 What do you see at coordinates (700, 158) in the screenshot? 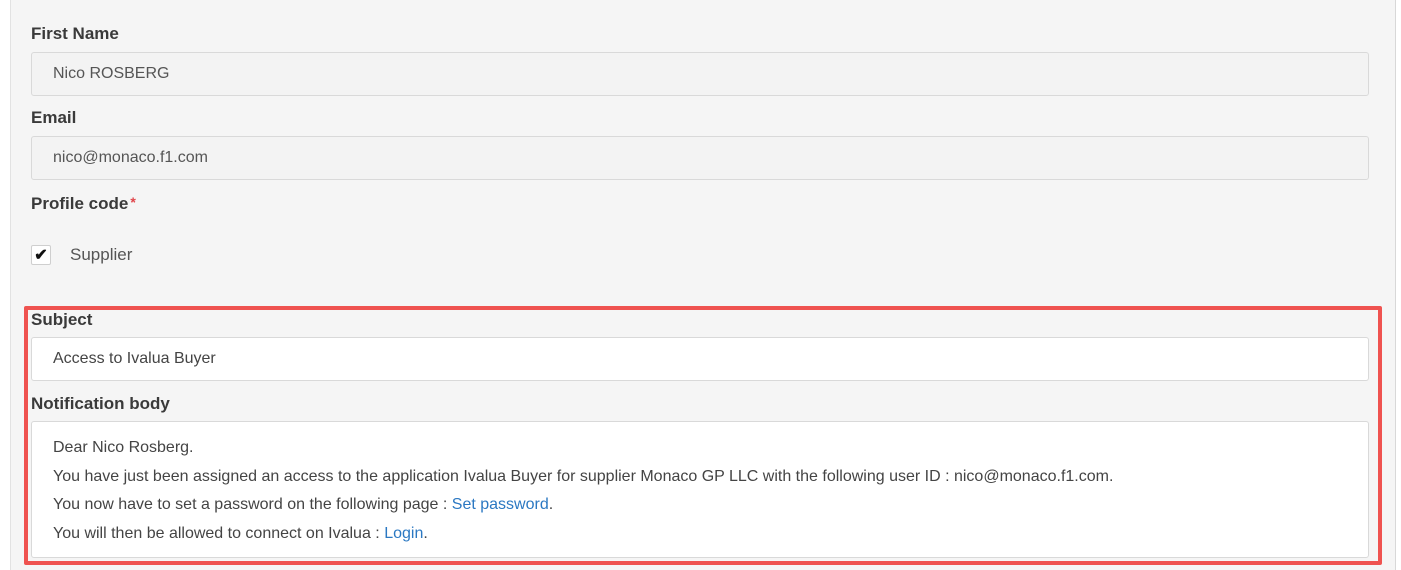
I see `email-field` at bounding box center [700, 158].